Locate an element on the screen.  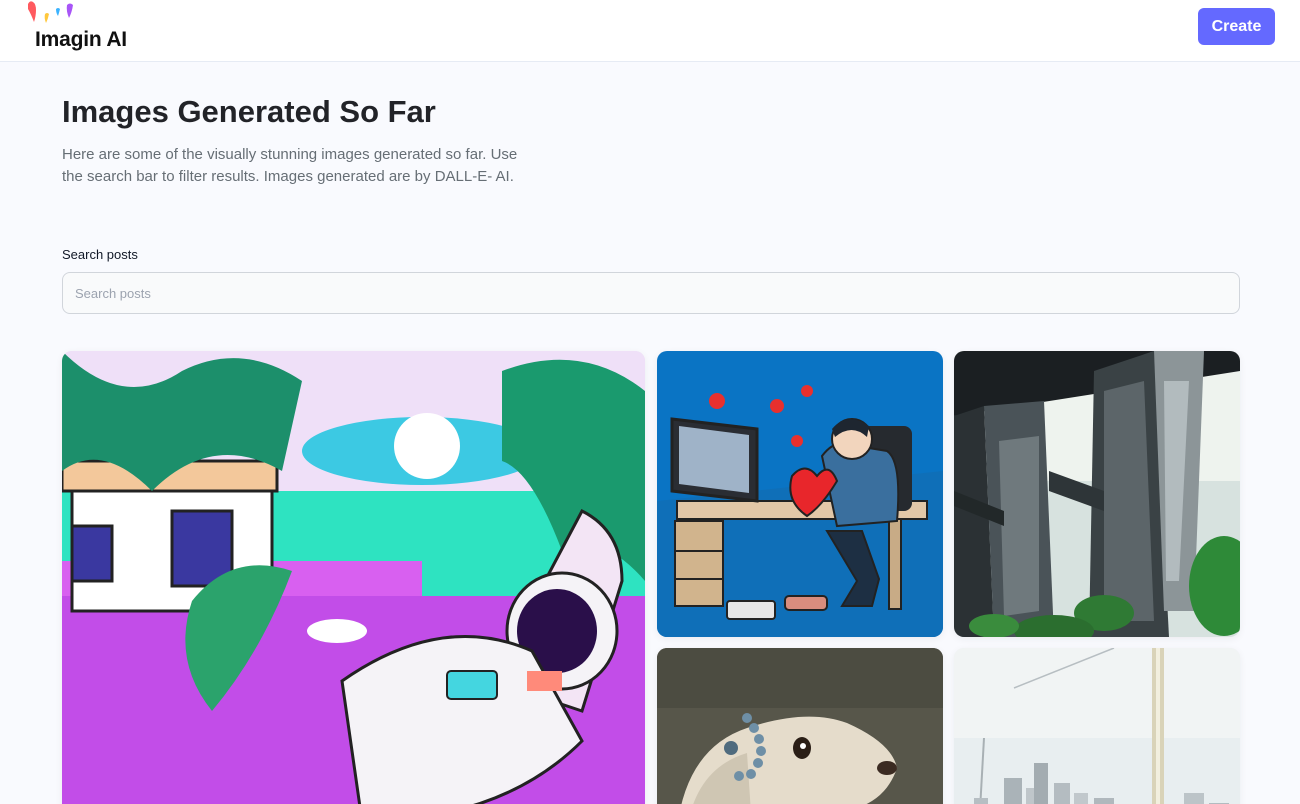
imagin-ai-logo: Imagin AI is located at coordinates (86, 30).